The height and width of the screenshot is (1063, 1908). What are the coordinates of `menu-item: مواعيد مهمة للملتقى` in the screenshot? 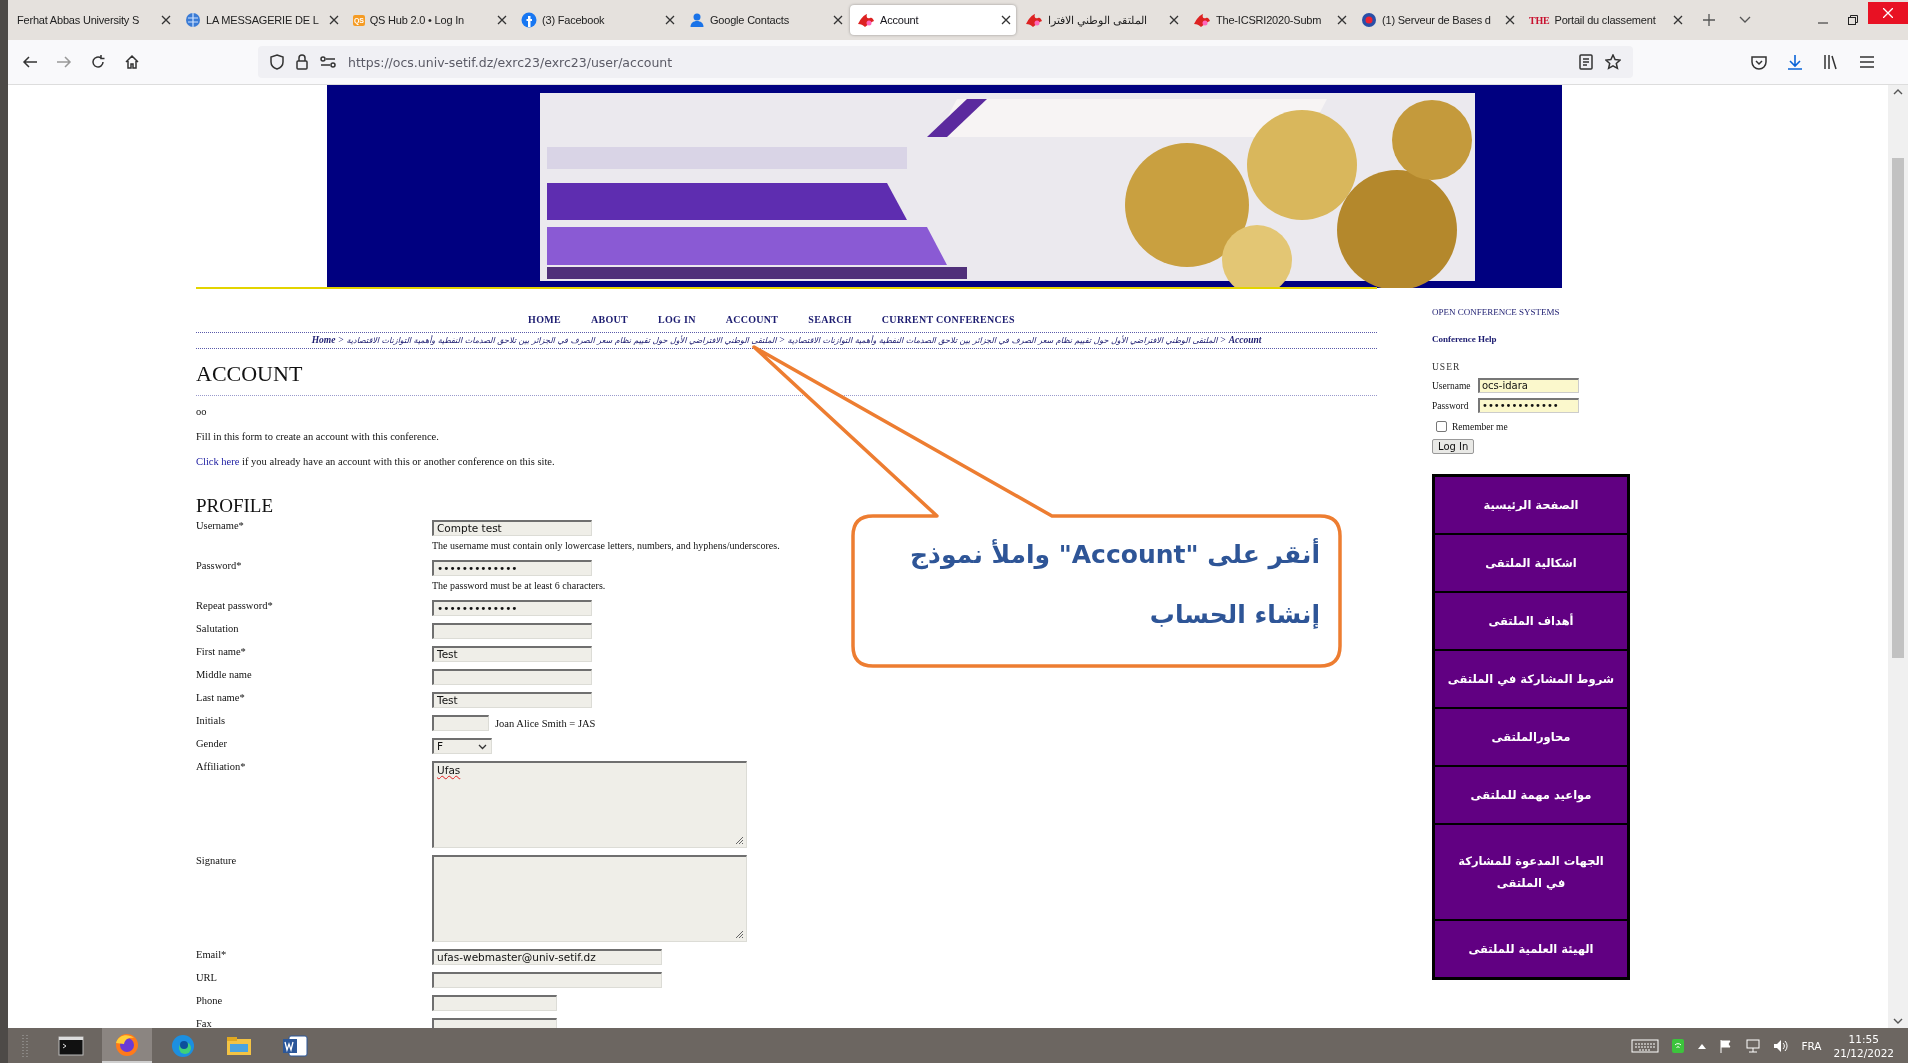 It's located at (1531, 795).